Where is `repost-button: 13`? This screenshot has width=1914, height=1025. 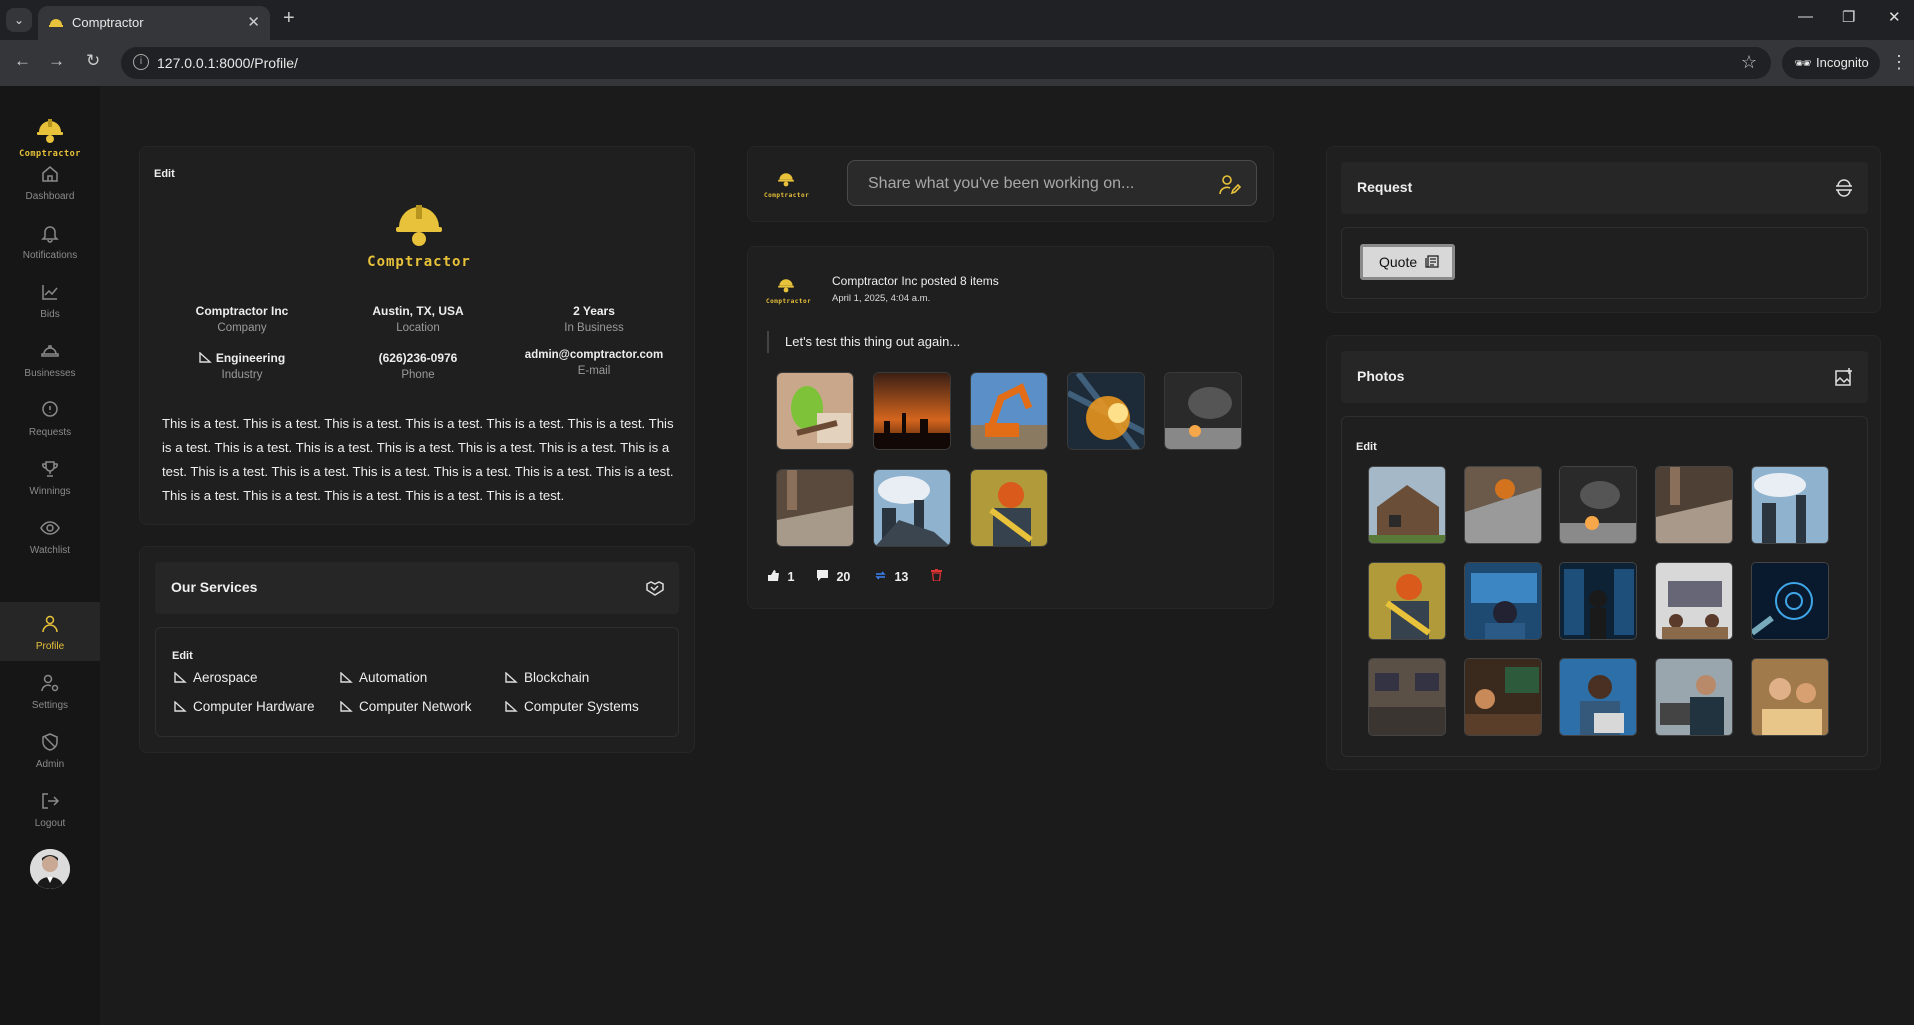
repost-button: 13 is located at coordinates (891, 576).